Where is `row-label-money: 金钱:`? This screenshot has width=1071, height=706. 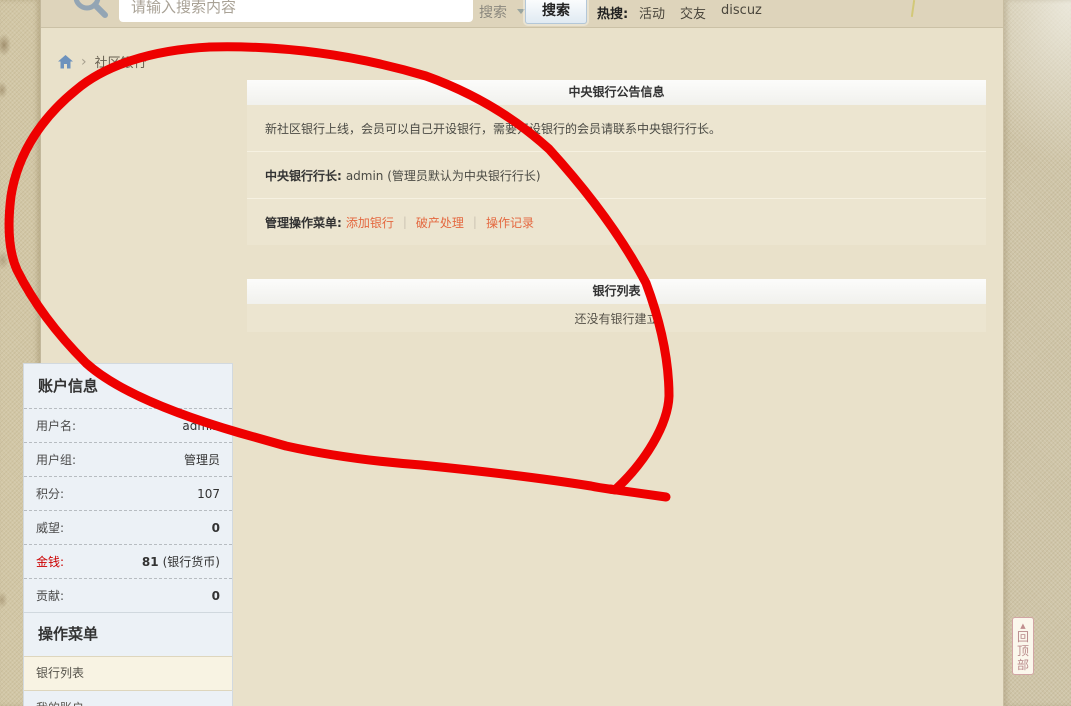 row-label-money: 金钱: is located at coordinates (50, 562).